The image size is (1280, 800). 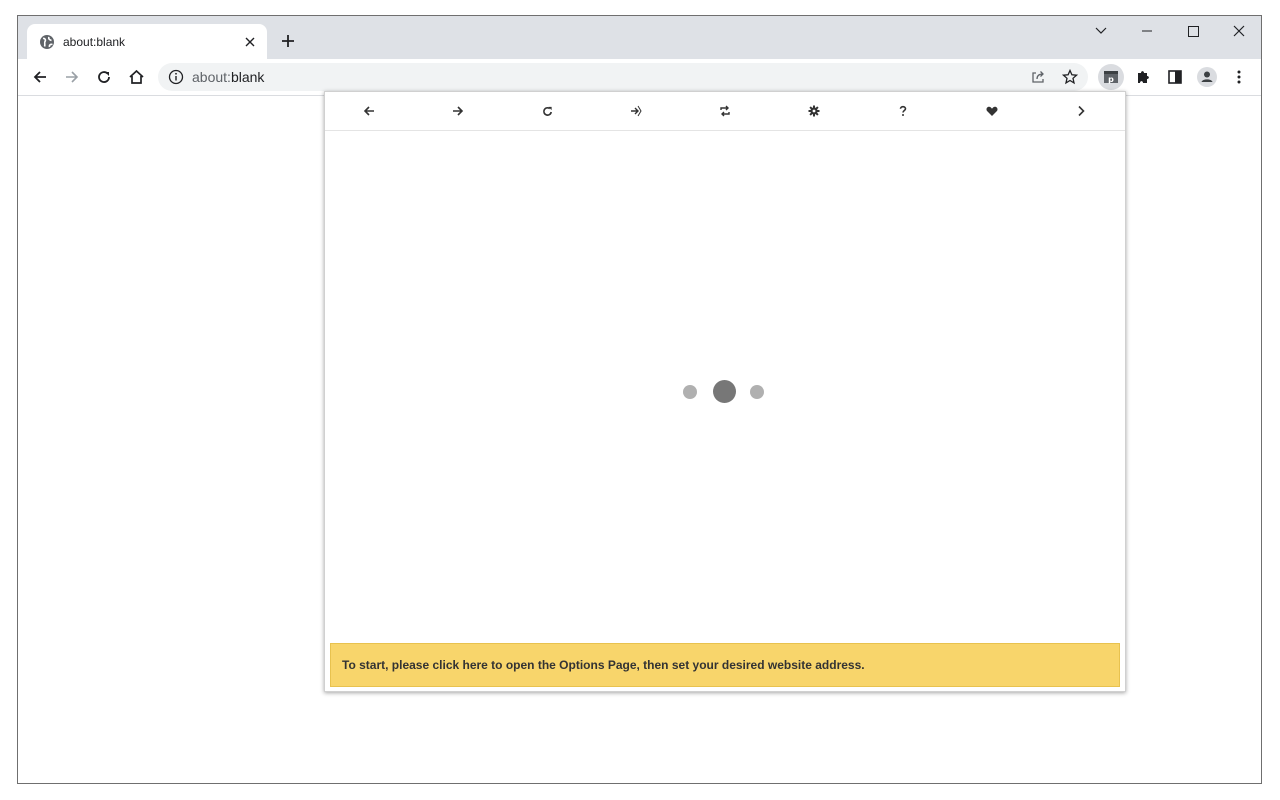 I want to click on address-bar: about:blank, so click(x=623, y=77).